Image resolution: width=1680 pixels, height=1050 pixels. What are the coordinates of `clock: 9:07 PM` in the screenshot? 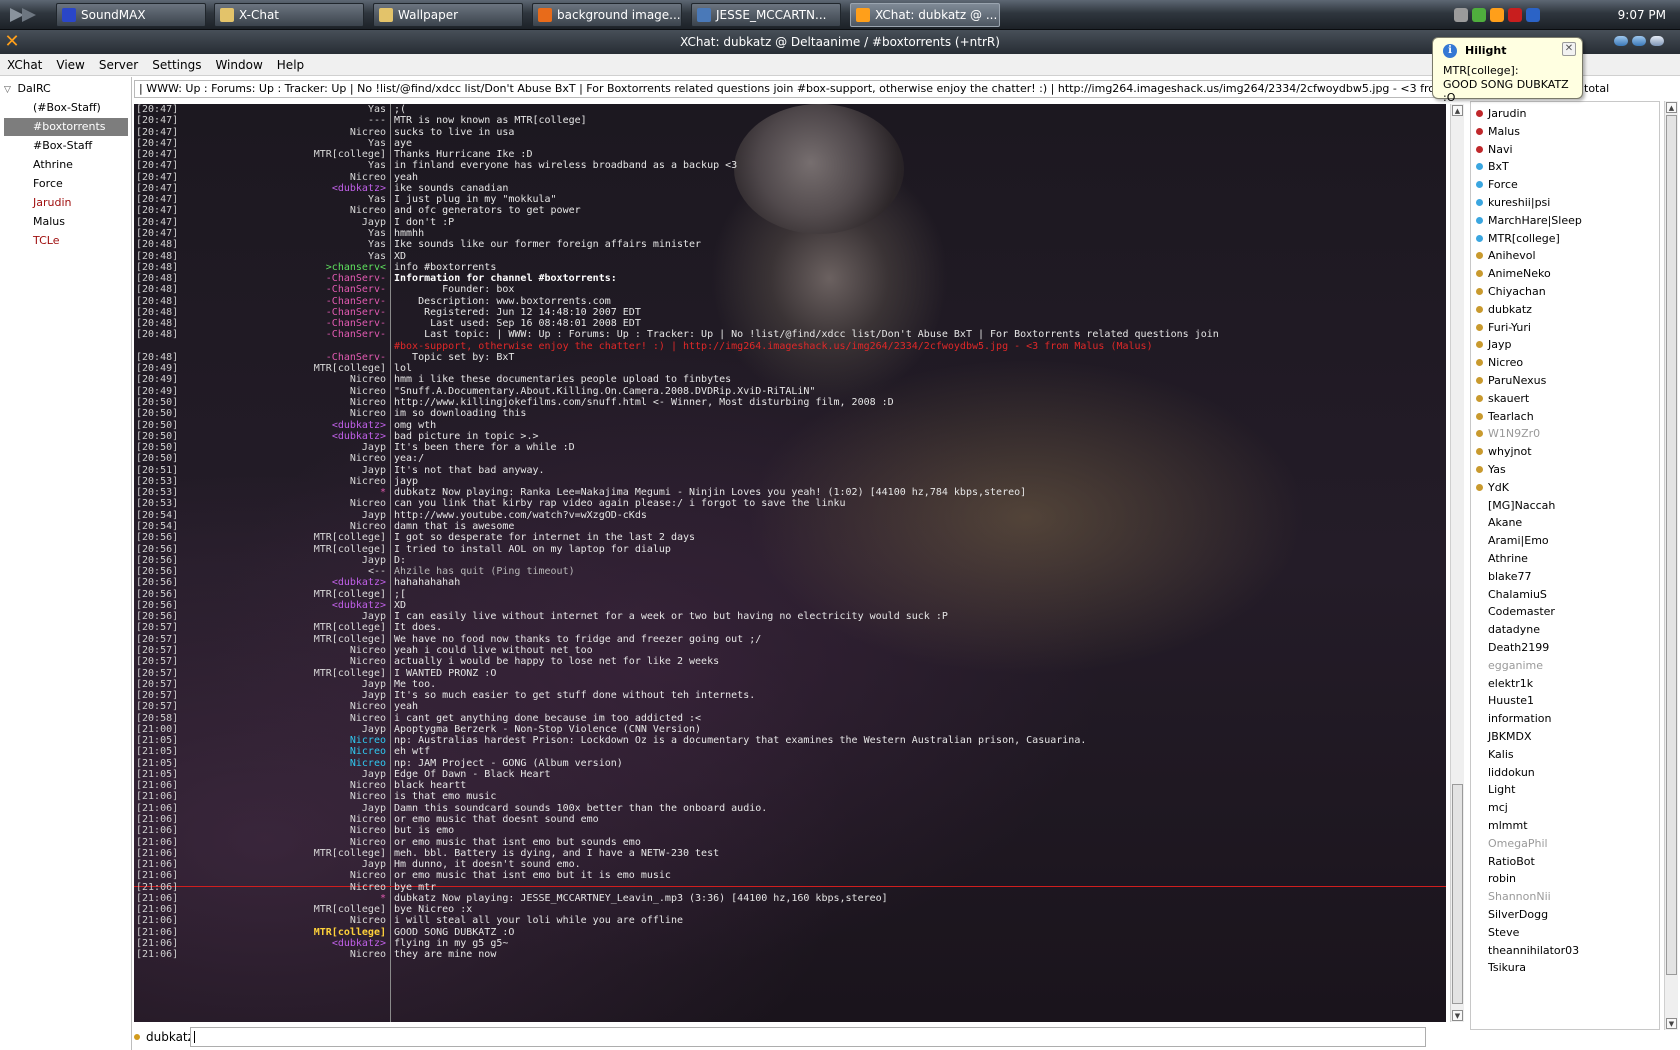 It's located at (1642, 15).